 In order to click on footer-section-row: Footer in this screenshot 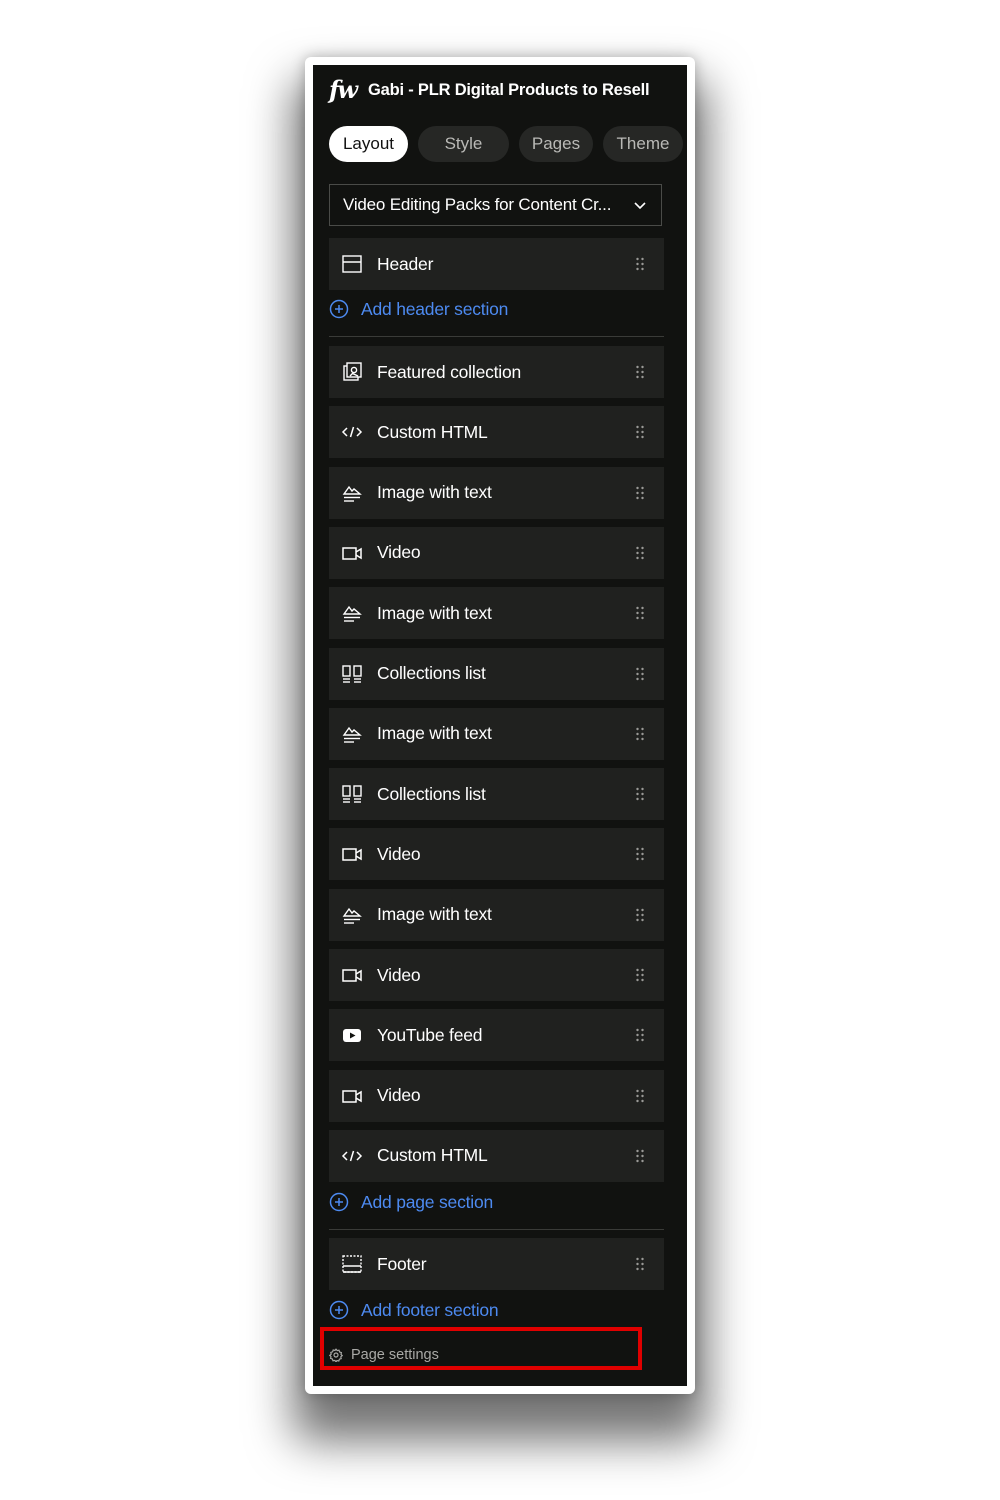, I will do `click(496, 1264)`.